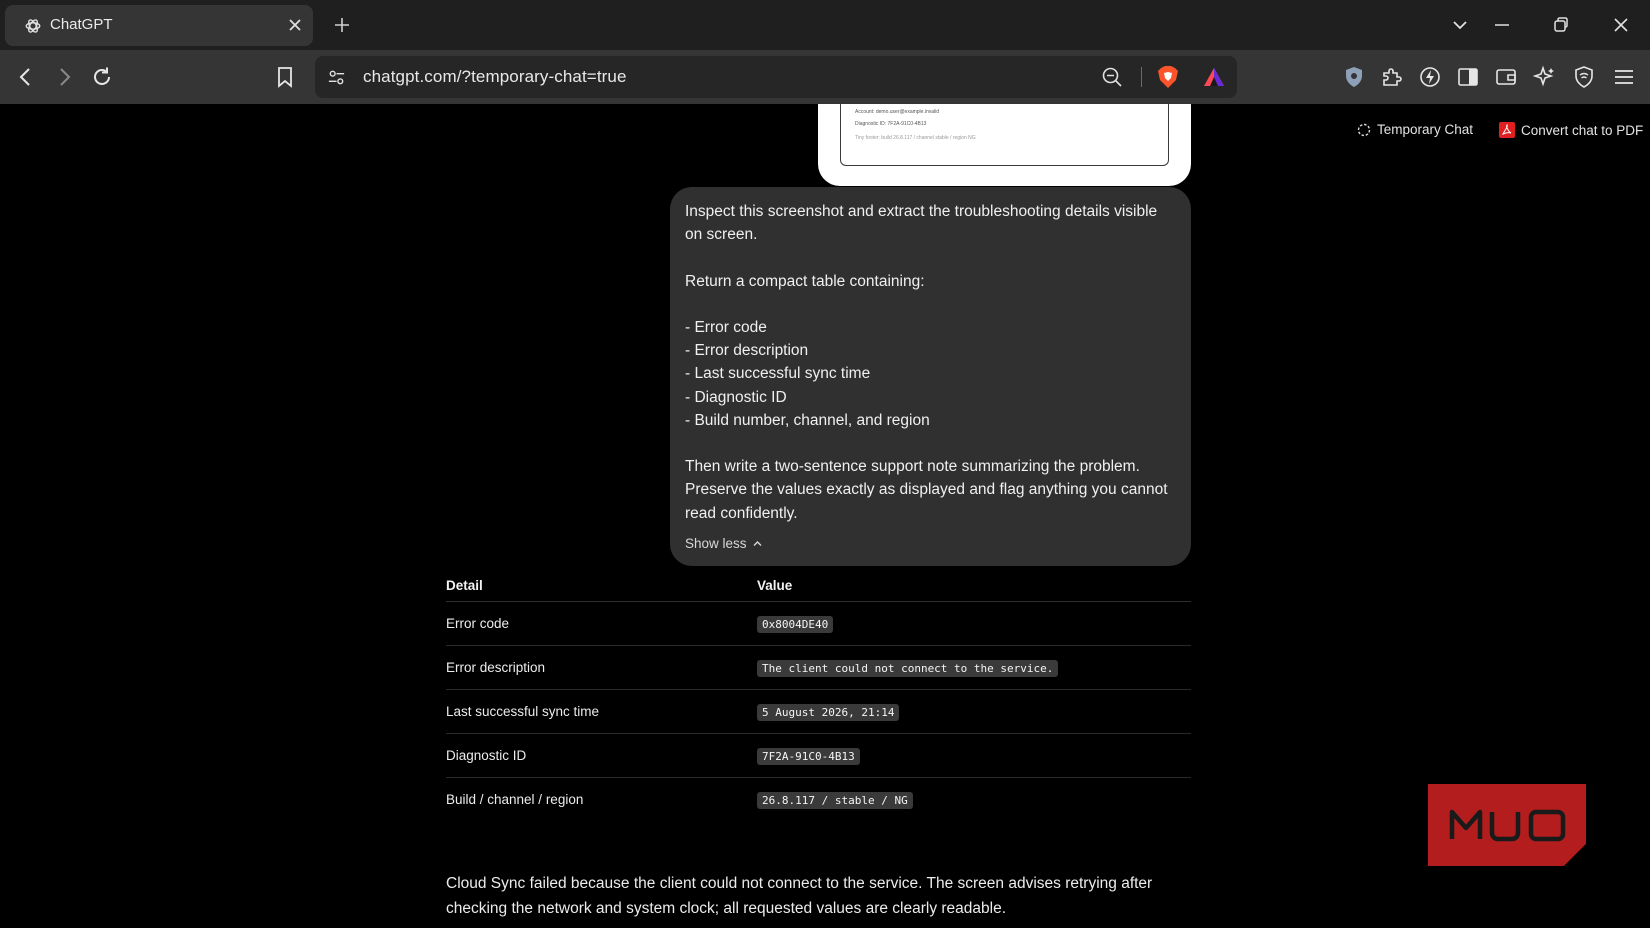 Image resolution: width=1650 pixels, height=928 pixels. Describe the element at coordinates (776, 77) in the screenshot. I see `address-bar: chatgpt.com/?temporary-chat=true` at that location.